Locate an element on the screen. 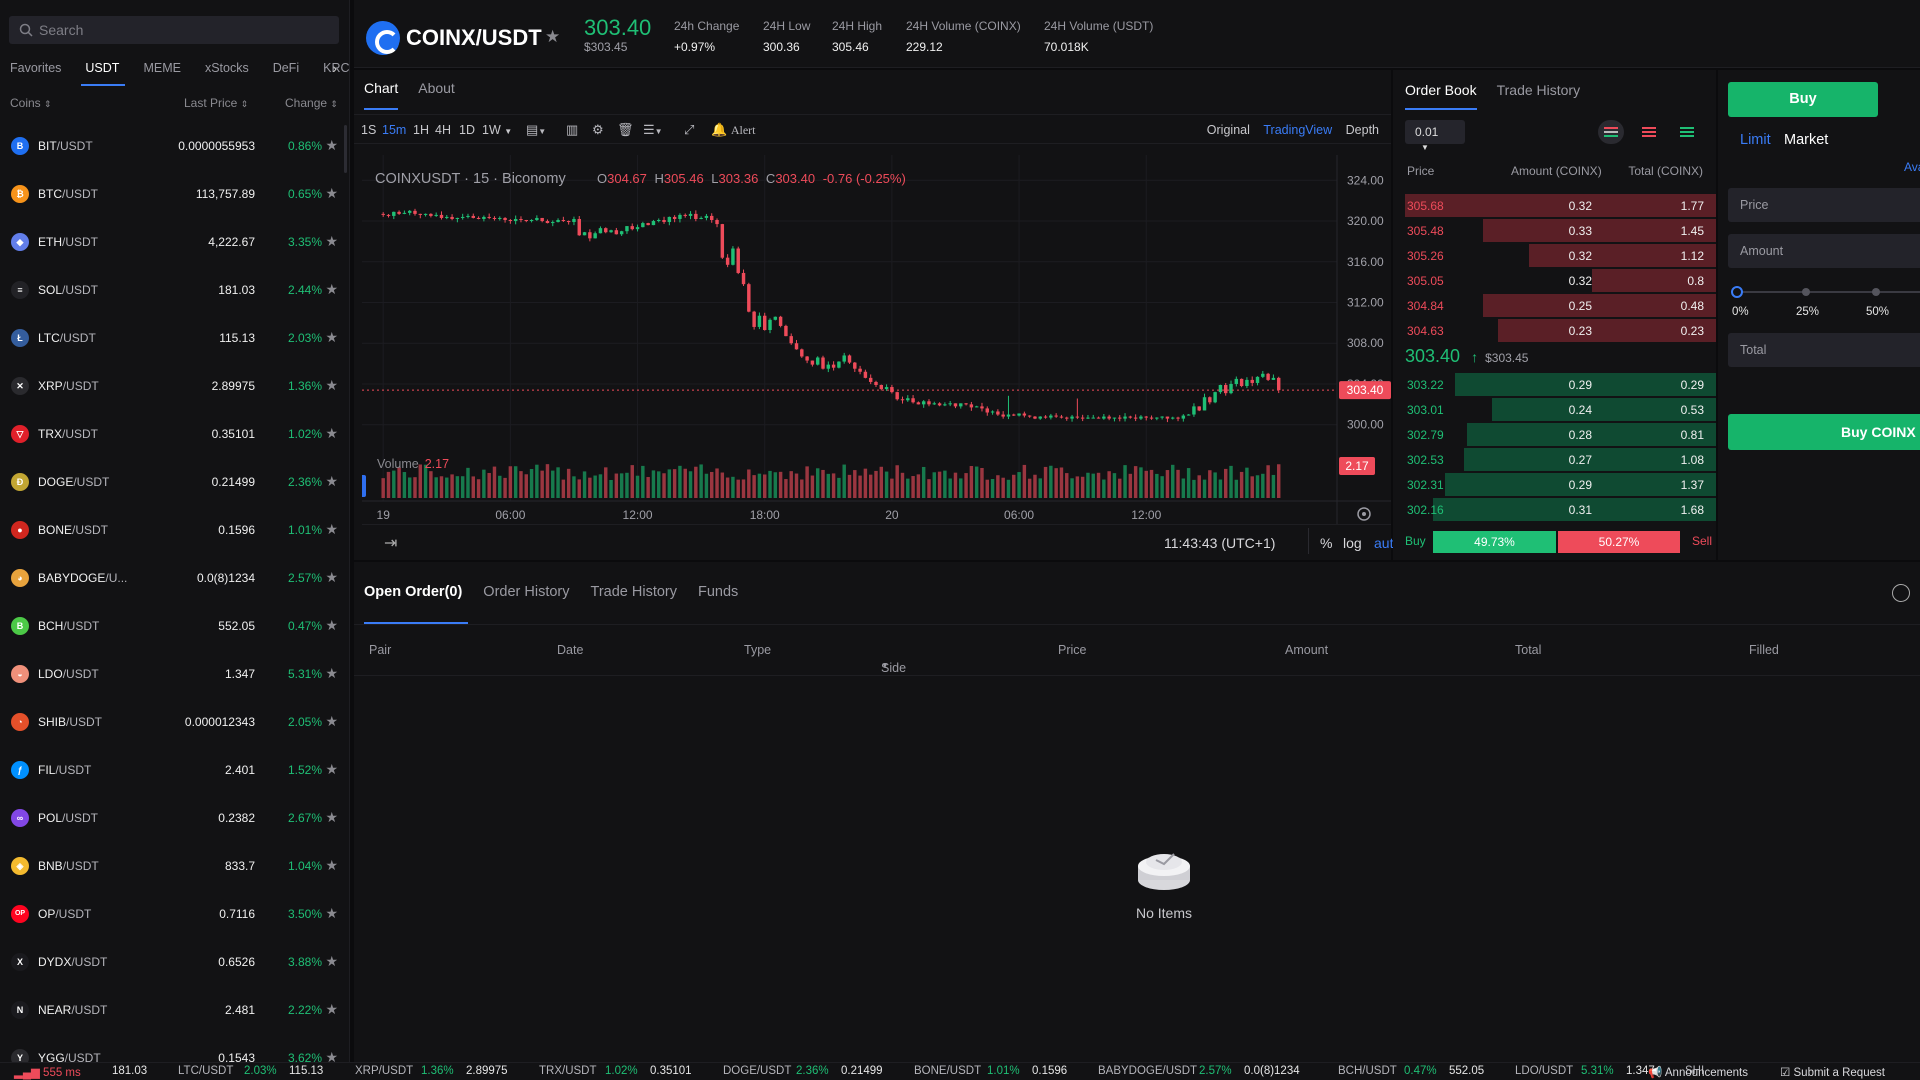 The image size is (1920, 1080). coin-row: ƒ FIL/USDT 2.401 1.52% ★ is located at coordinates (174, 769).